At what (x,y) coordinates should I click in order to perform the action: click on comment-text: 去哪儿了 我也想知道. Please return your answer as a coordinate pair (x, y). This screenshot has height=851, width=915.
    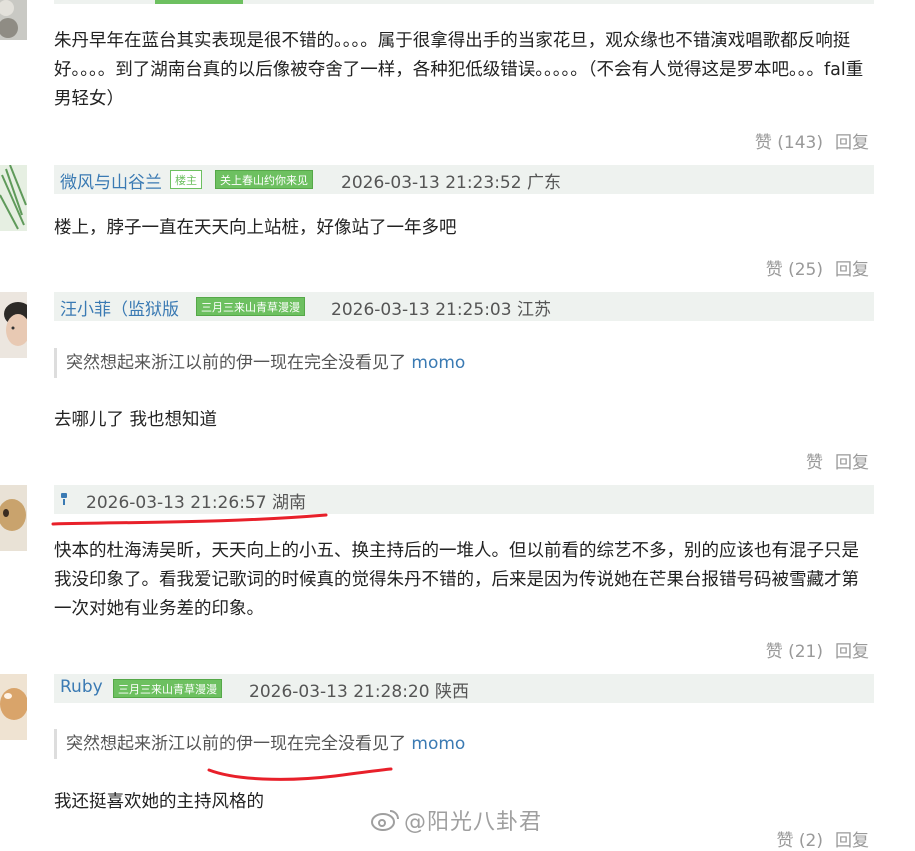
    Looking at the image, I should click on (136, 420).